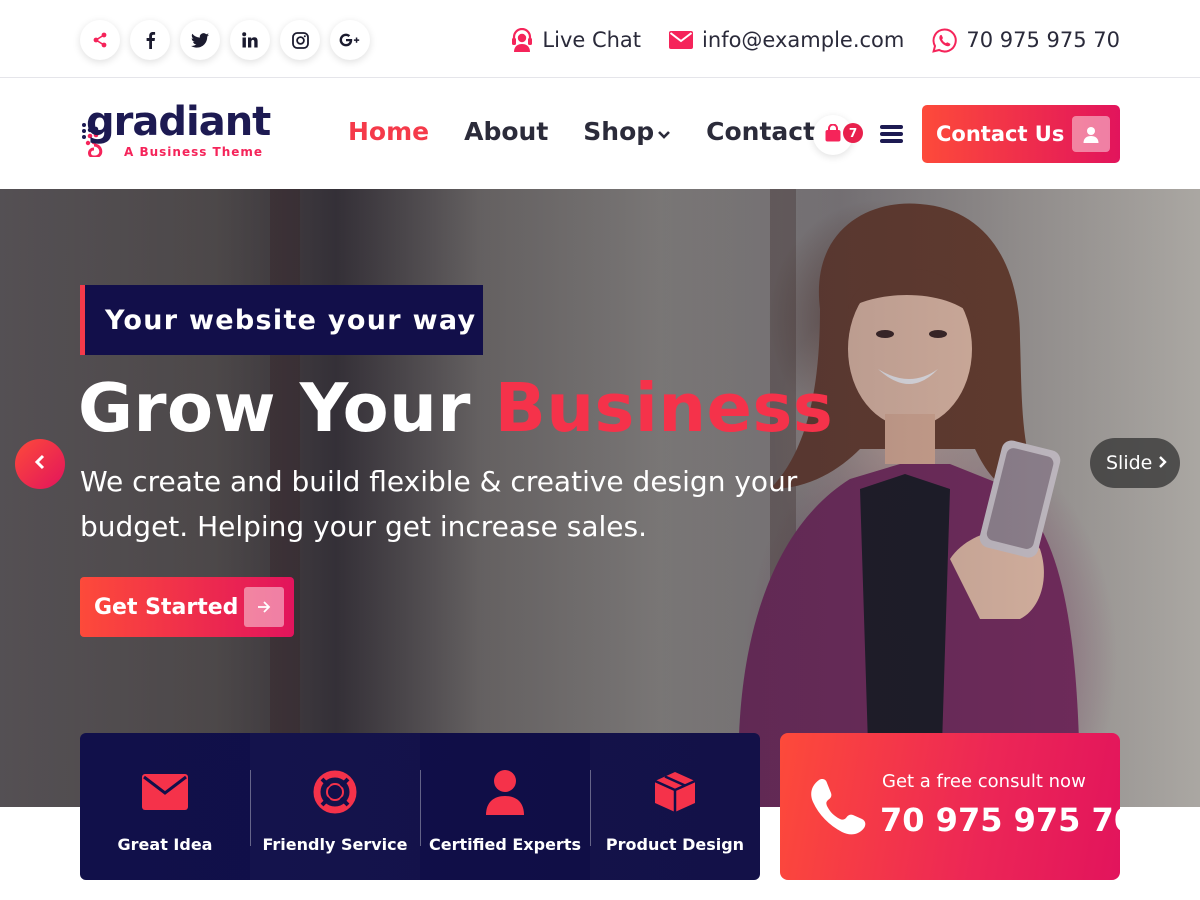 This screenshot has height=900, width=1200. What do you see at coordinates (250, 40) in the screenshot?
I see `linkedin-icon` at bounding box center [250, 40].